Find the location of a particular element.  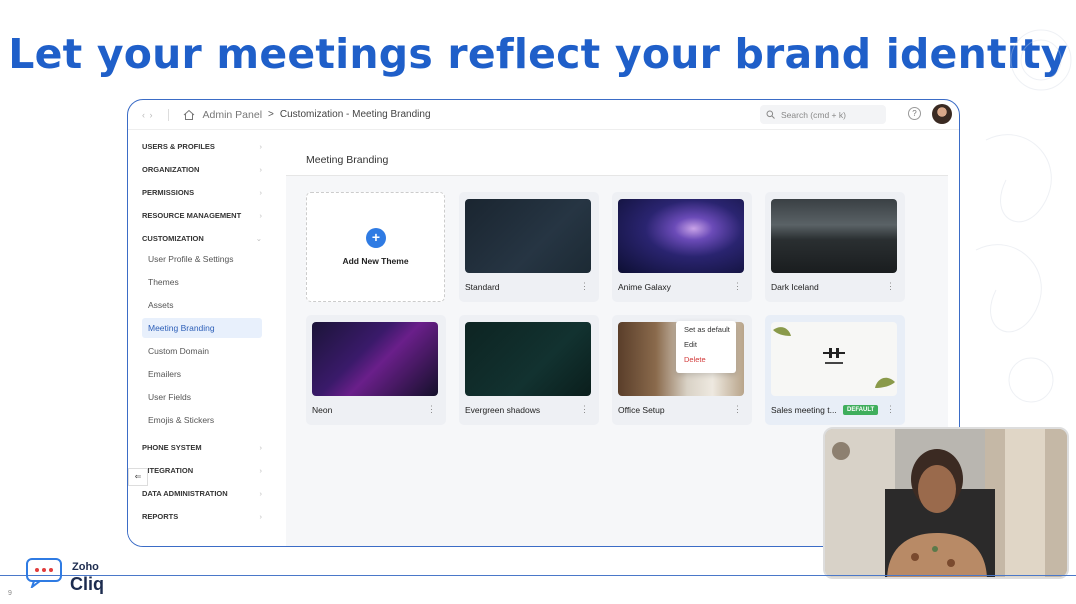

theme-label: Anime Galaxy is located at coordinates (644, 287).